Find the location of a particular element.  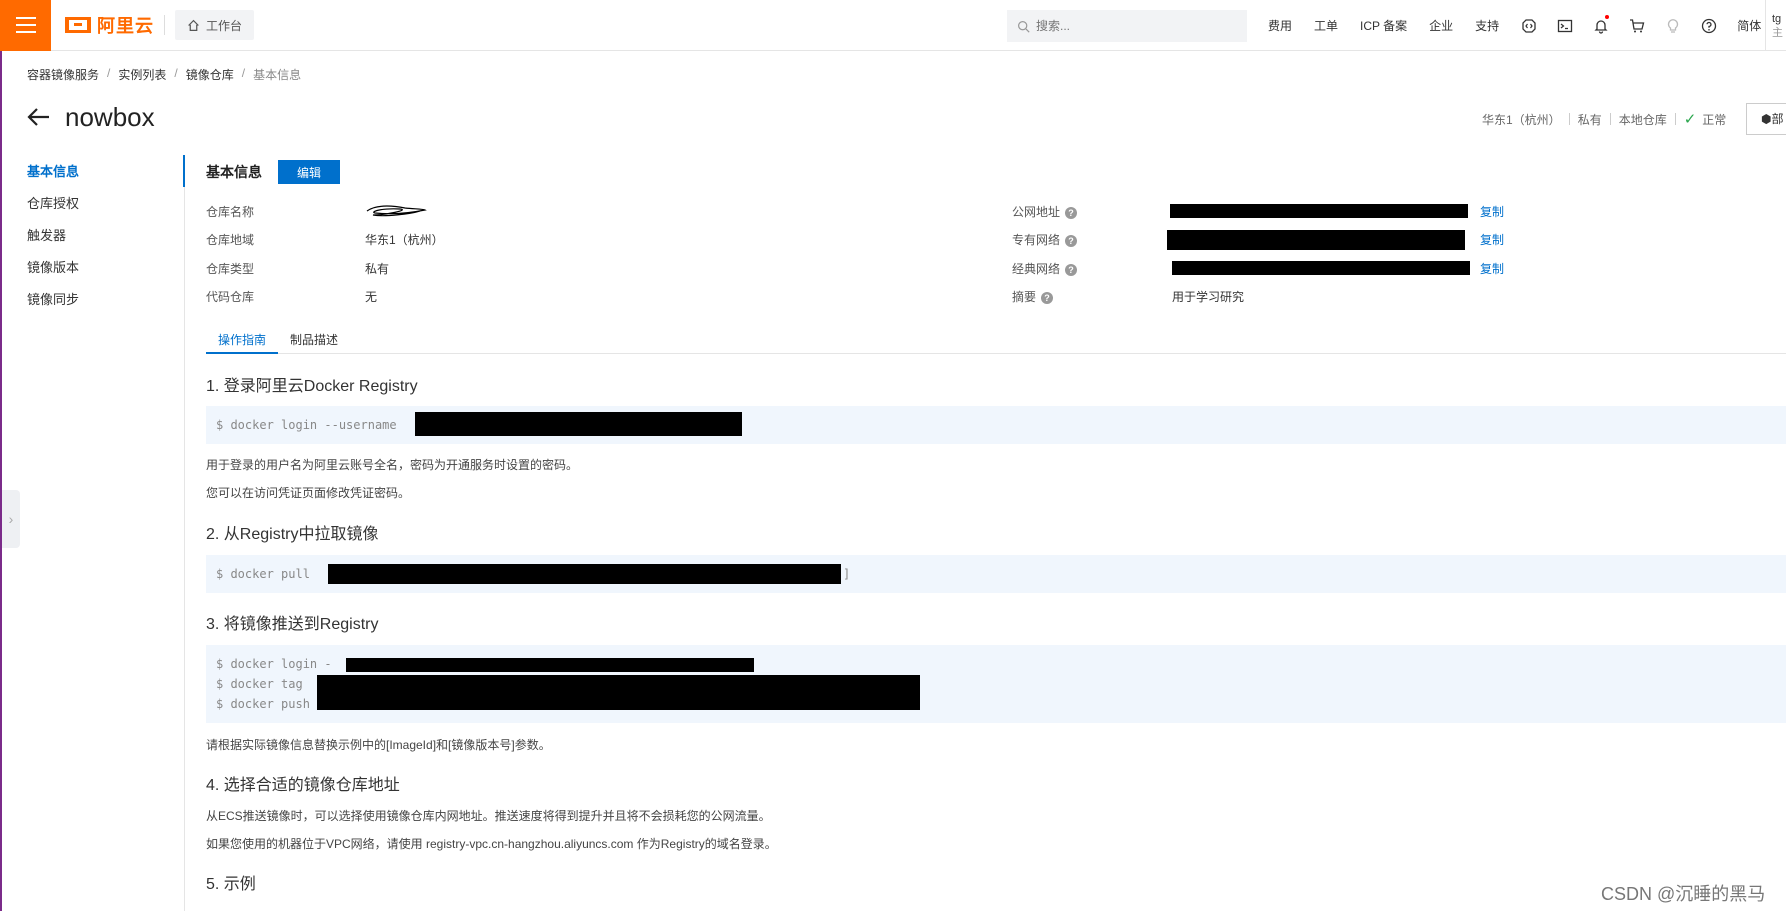

user-role: 主 is located at coordinates (1777, 33).